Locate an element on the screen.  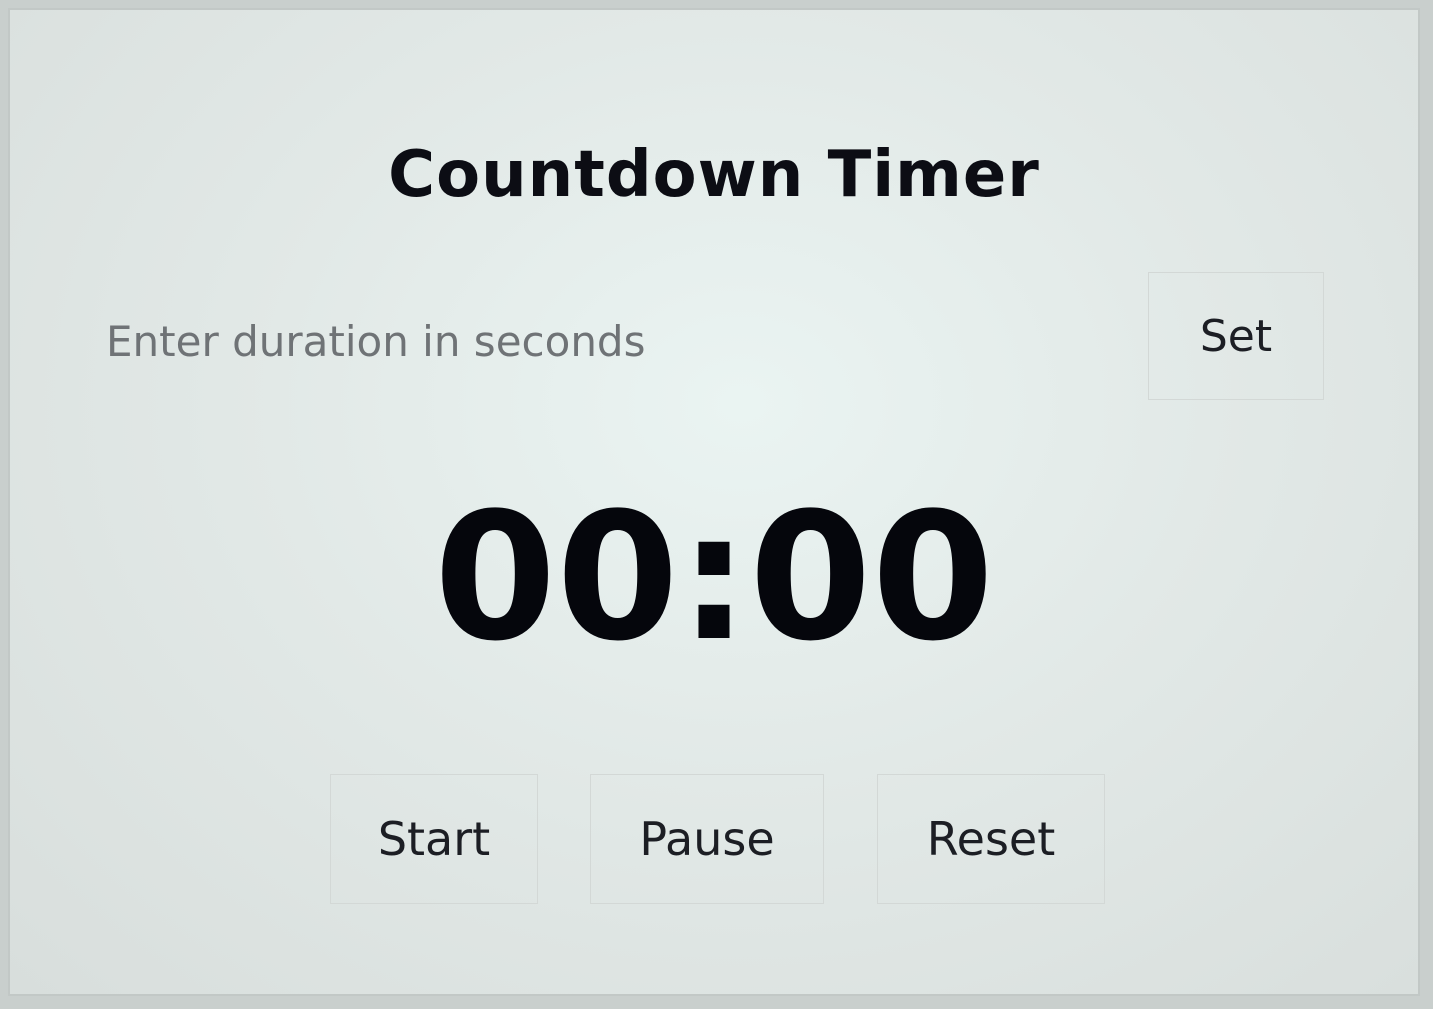
timer-controls: Start Pause Reset is located at coordinates (714, 839).